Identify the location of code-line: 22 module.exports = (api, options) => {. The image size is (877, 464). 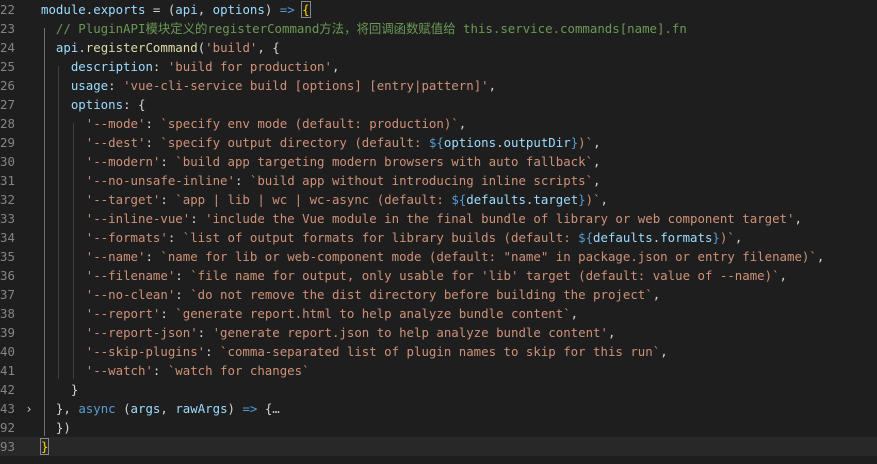
(438, 9).